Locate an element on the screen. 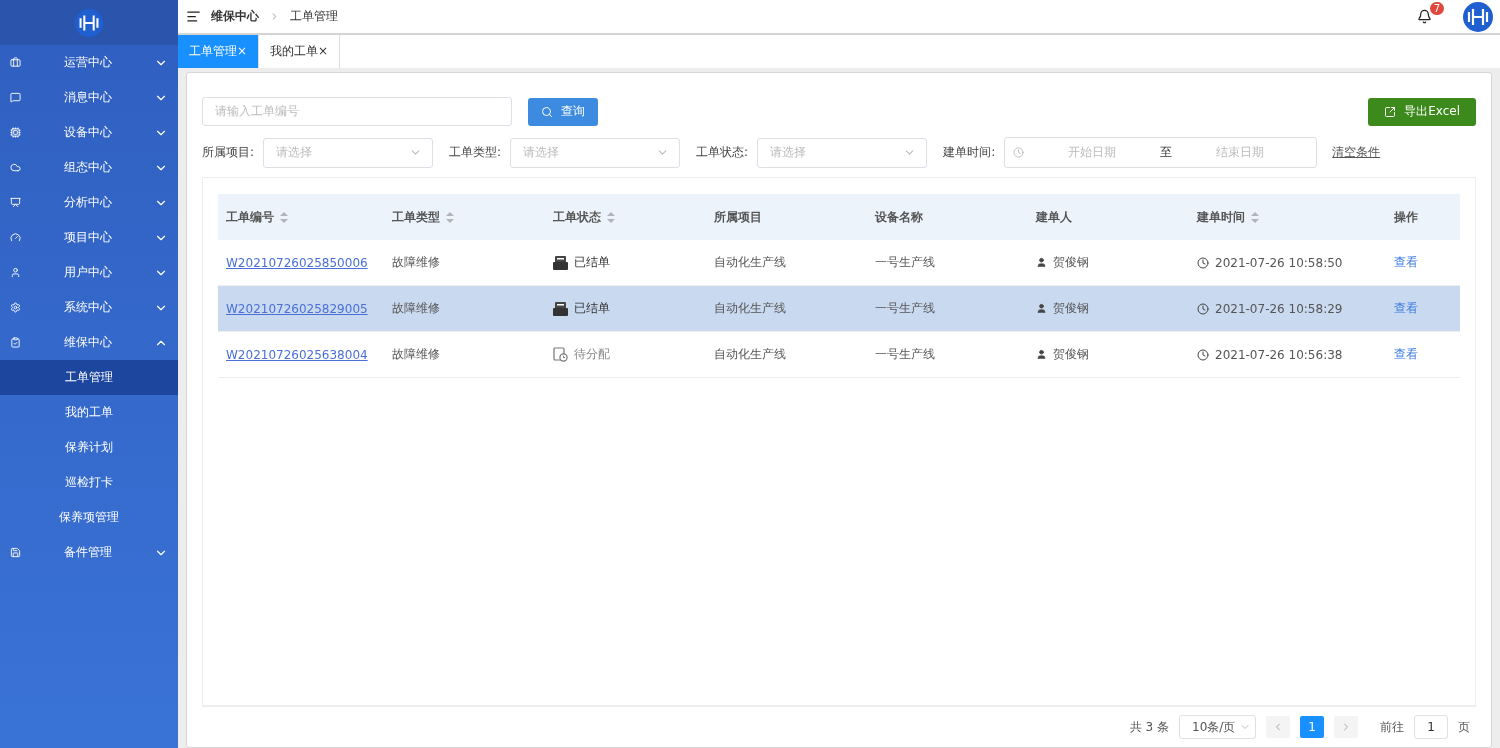 The height and width of the screenshot is (748, 1500). settings-icon is located at coordinates (15, 307).